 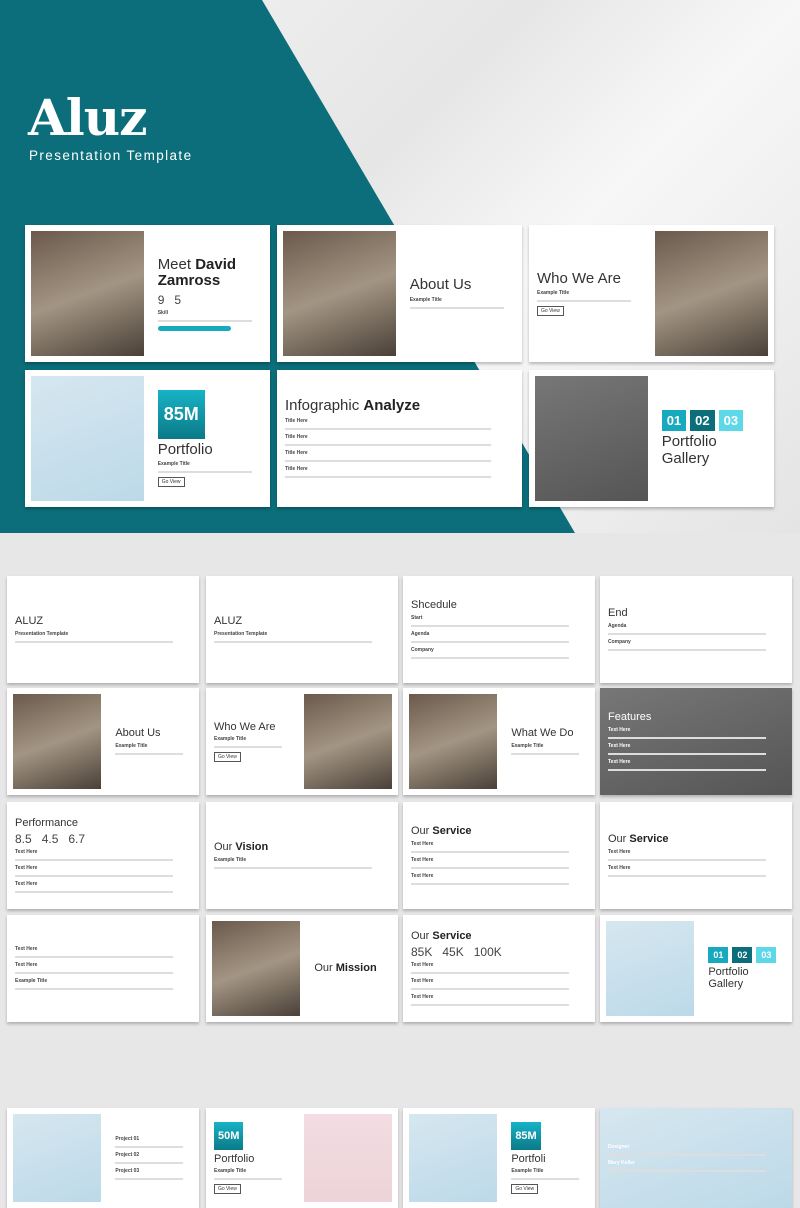 I want to click on slide-thumbnail: 50M Portfolio Example Title Go View, so click(x=302, y=1158).